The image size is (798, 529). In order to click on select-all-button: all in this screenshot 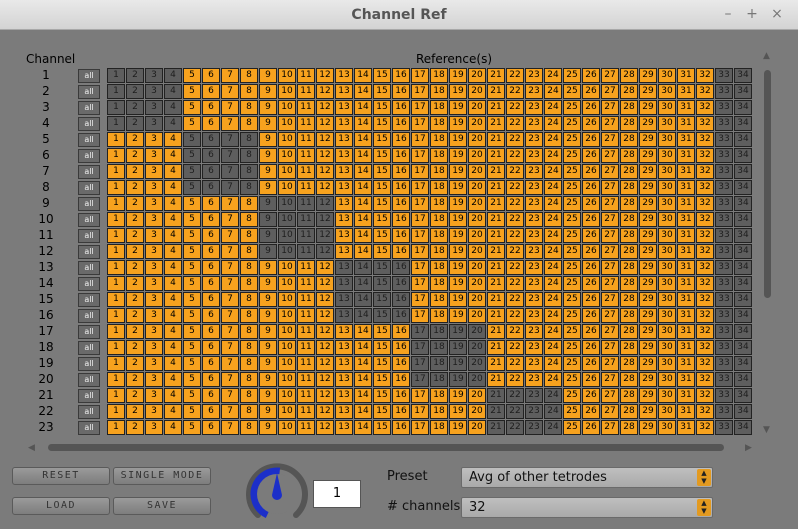, I will do `click(89, 204)`.